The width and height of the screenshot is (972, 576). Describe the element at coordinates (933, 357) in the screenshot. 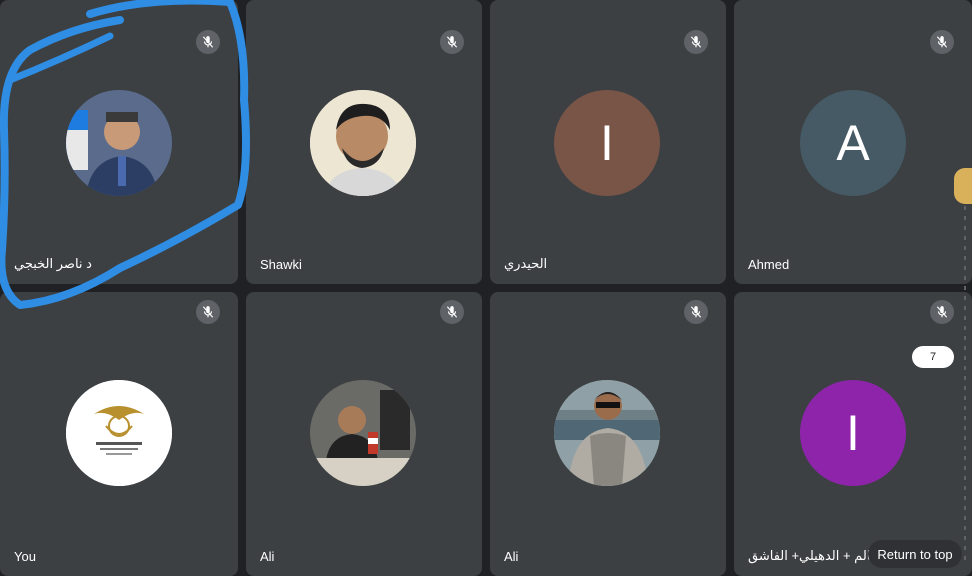

I see `page-counter-badge: 7` at that location.